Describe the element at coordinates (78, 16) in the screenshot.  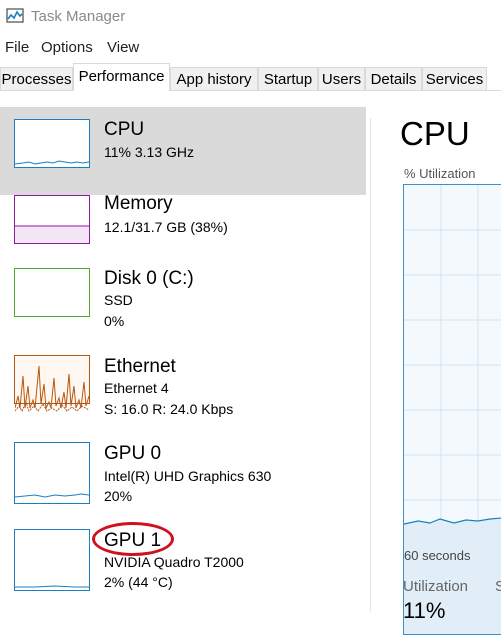
I see `window-title: Task Manager` at that location.